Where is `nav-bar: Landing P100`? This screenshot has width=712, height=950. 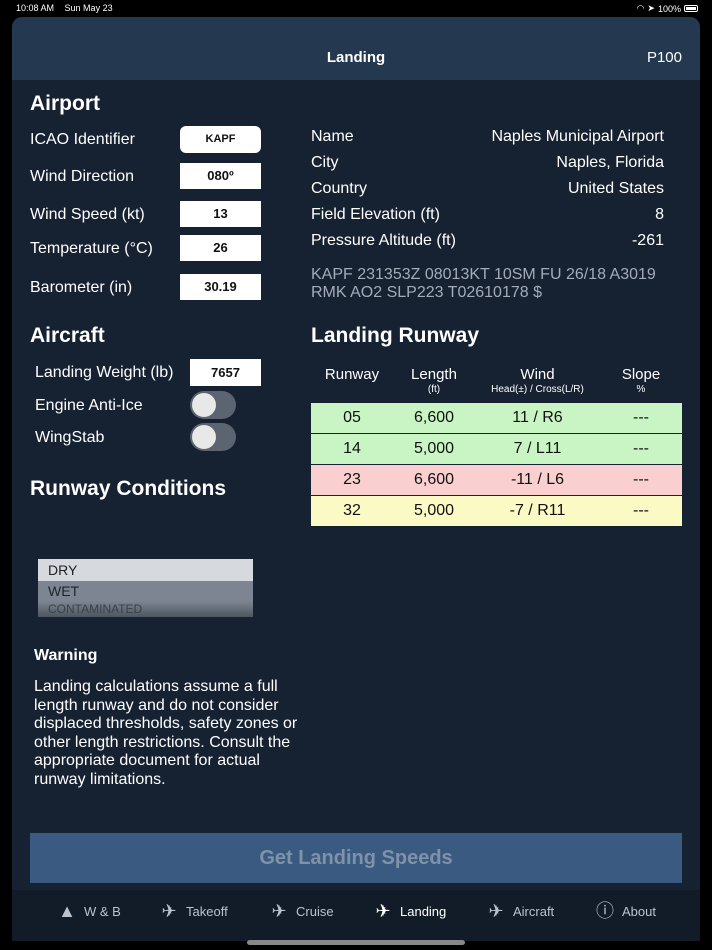 nav-bar: Landing P100 is located at coordinates (356, 48).